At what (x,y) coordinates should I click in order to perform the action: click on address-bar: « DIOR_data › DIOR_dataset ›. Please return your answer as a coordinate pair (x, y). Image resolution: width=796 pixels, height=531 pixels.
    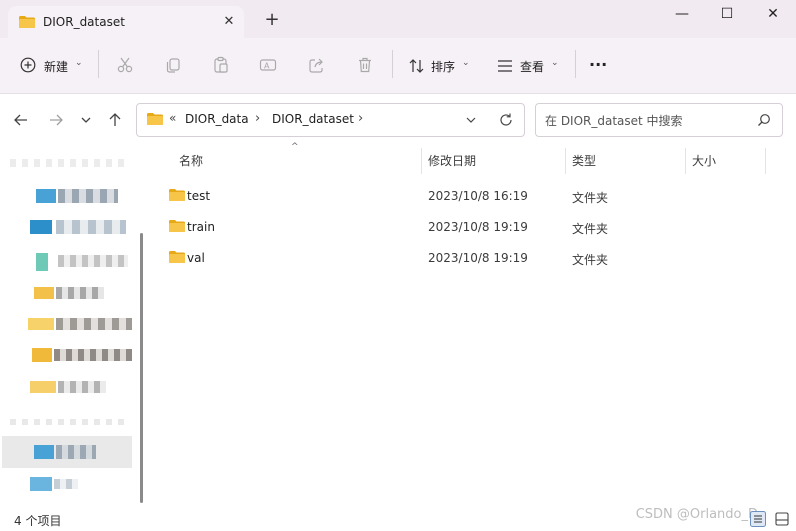
    Looking at the image, I should click on (330, 120).